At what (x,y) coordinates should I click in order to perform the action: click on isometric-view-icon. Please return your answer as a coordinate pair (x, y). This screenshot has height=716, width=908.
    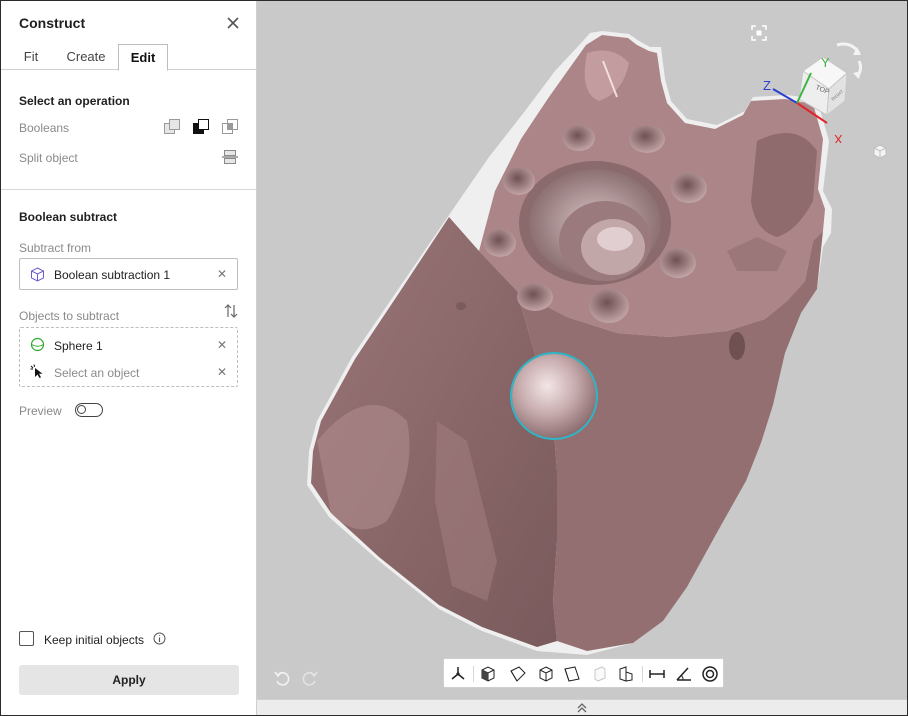
    Looking at the image, I should click on (880, 152).